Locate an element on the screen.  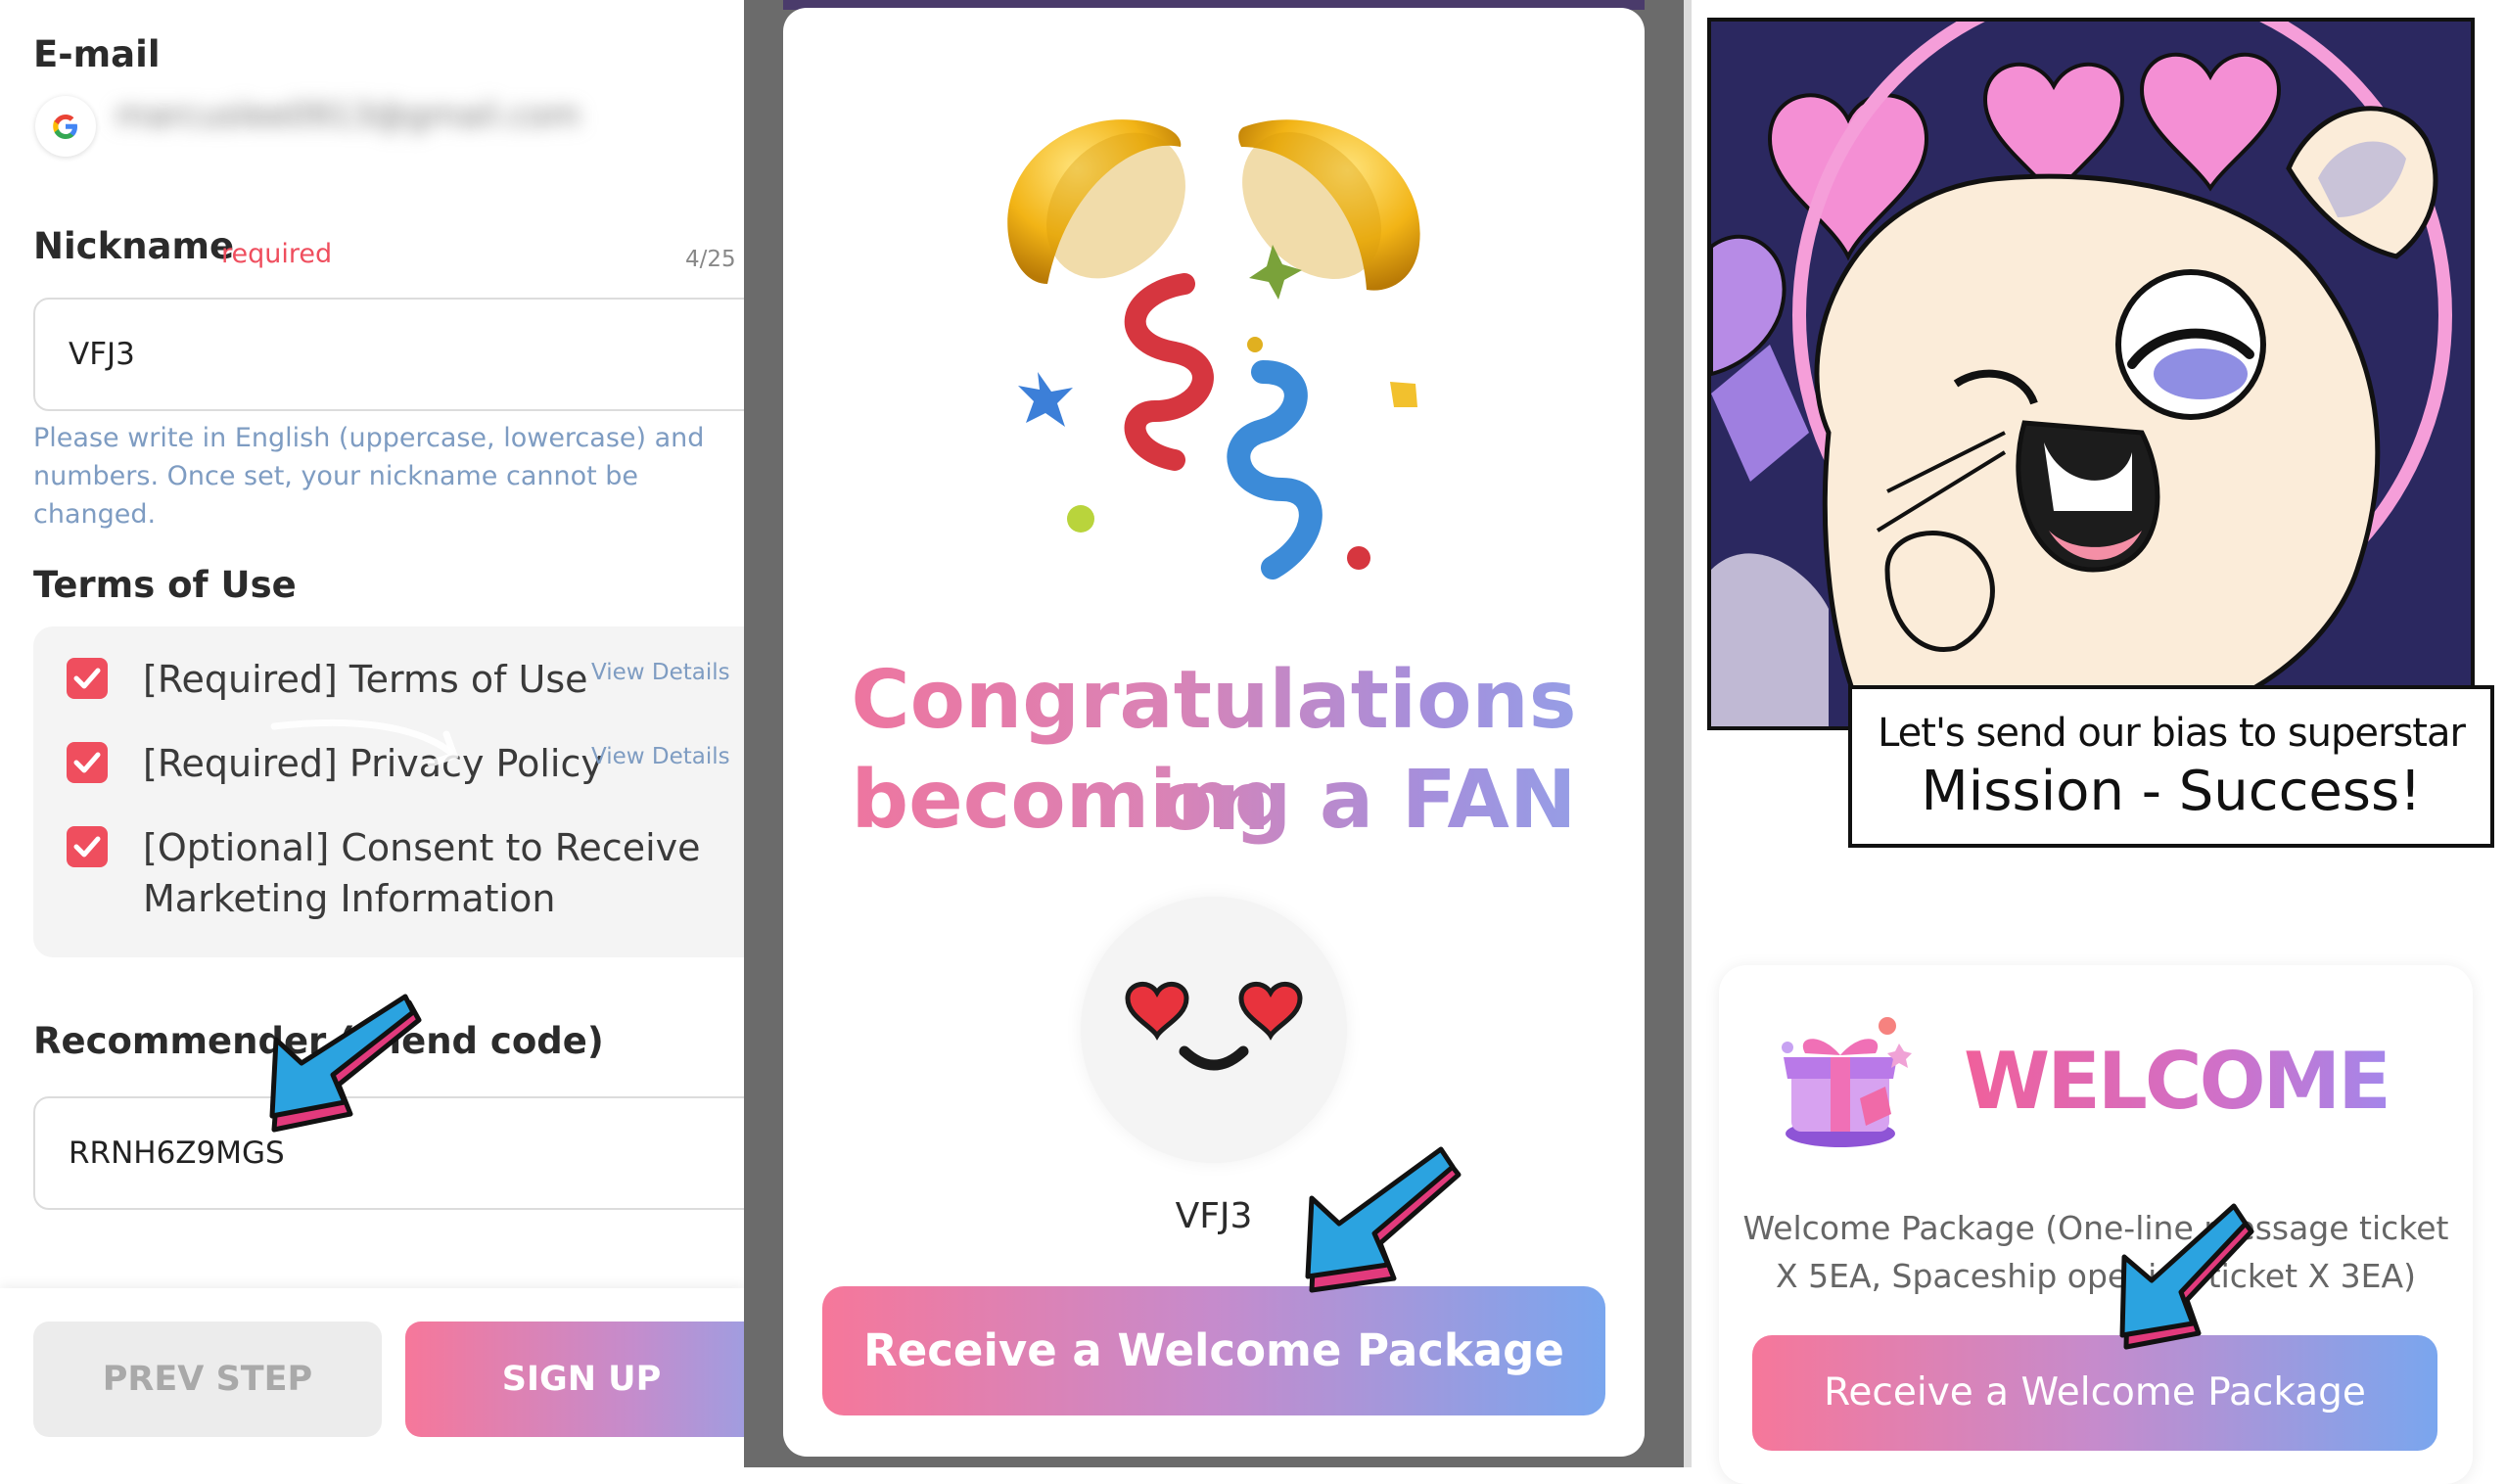
avatar is located at coordinates (1214, 1030).